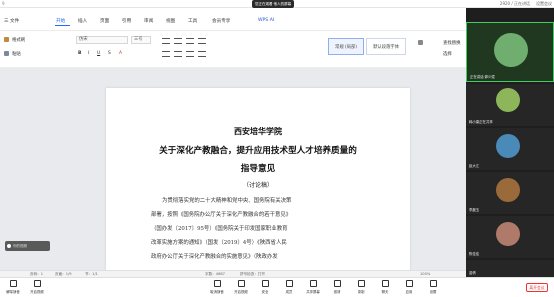 Image resolution: width=554 pixels, height=297 pixels. I want to click on video-button: 开启视频, so click(37, 287).